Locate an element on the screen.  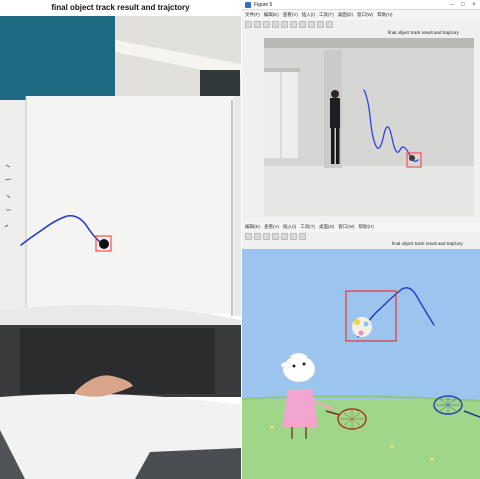
teal-wall is located at coordinates (57, 58).